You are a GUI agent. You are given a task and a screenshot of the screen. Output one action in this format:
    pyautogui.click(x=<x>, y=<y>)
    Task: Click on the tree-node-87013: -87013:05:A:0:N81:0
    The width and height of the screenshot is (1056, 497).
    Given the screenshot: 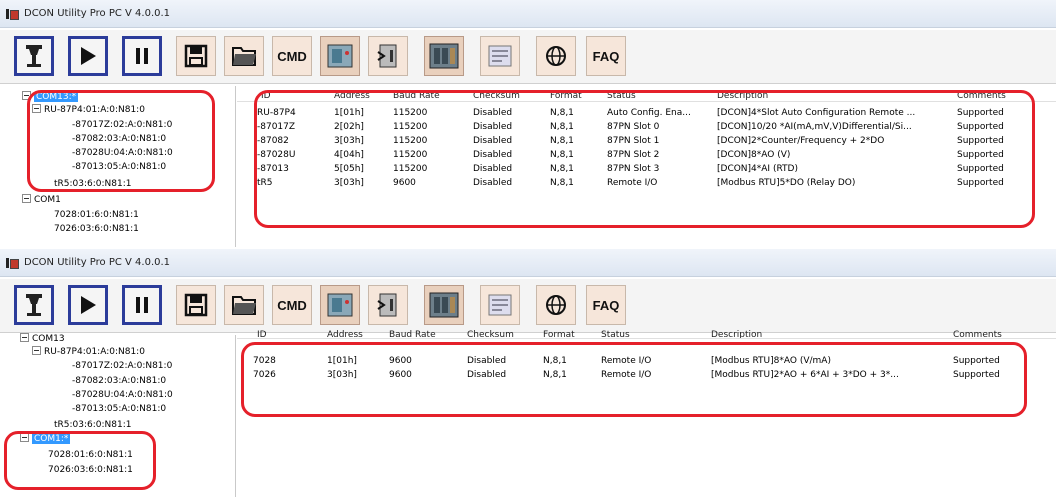 What is the action you would take?
    pyautogui.click(x=119, y=409)
    